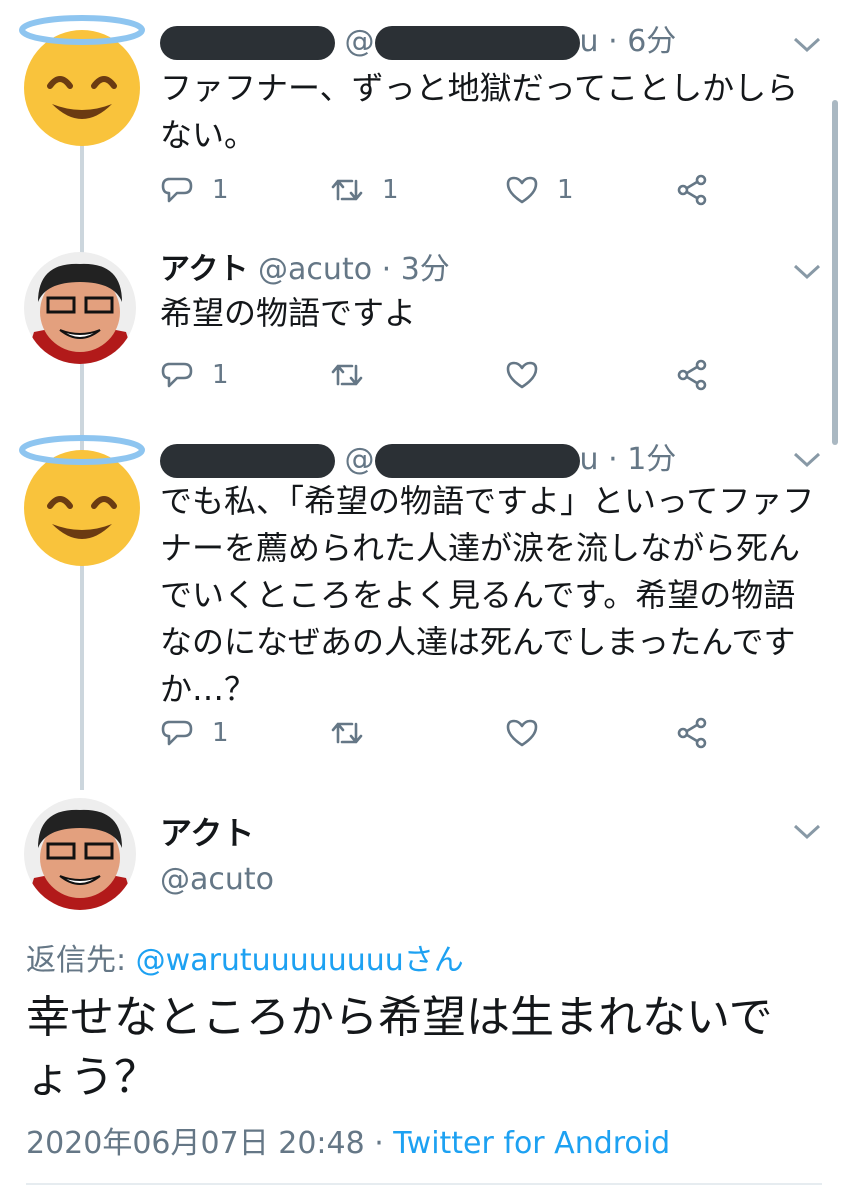  I want to click on tweet-header: アクト @acuto · 3分, so click(305, 269).